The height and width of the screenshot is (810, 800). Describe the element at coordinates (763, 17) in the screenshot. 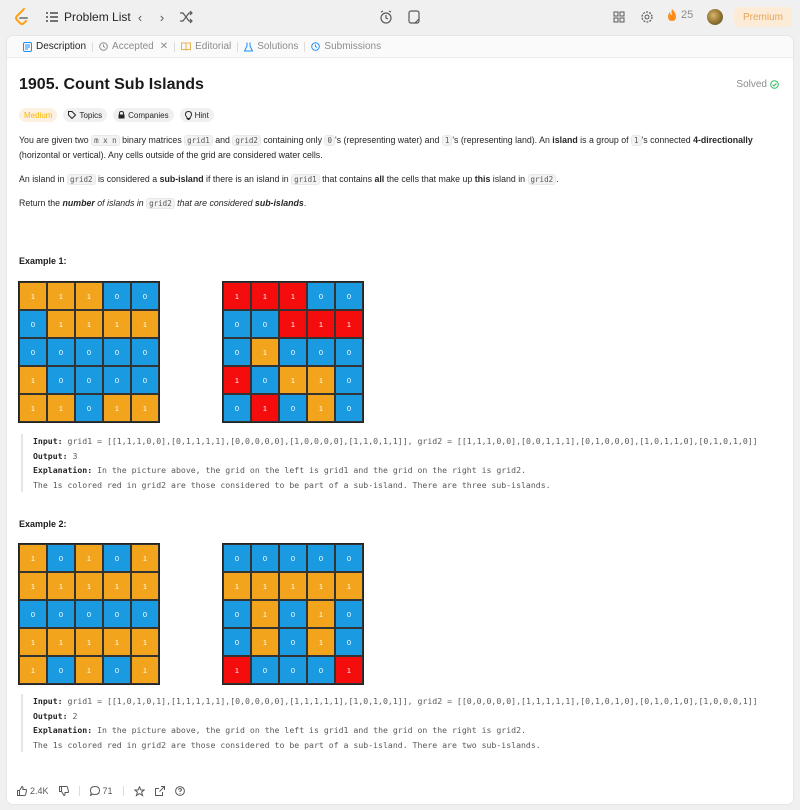

I see `premium-button: Premium` at that location.